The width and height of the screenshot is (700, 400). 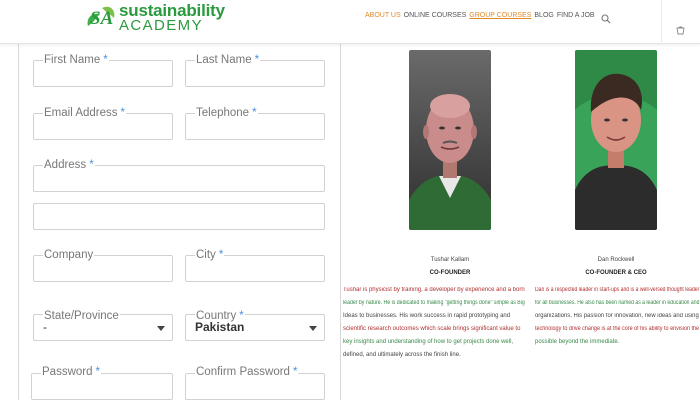 I want to click on brand-logo: SA sustainability ACADEMY, so click(x=154, y=18).